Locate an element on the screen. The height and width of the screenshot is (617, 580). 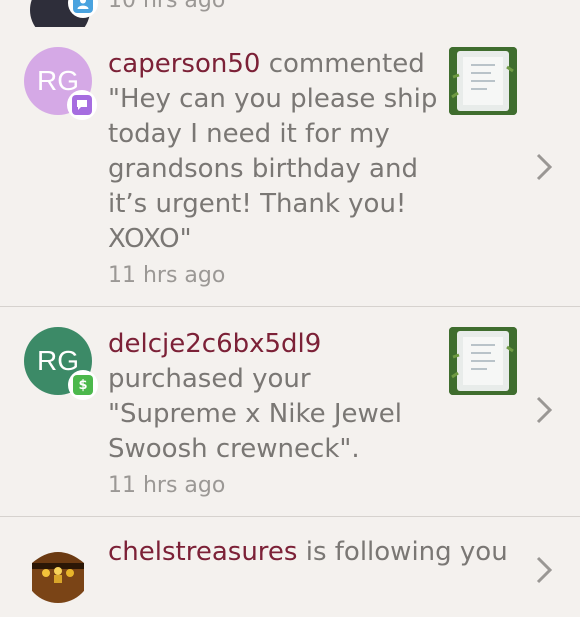
notification-row-partial: 10 hrs ago is located at coordinates (290, 20).